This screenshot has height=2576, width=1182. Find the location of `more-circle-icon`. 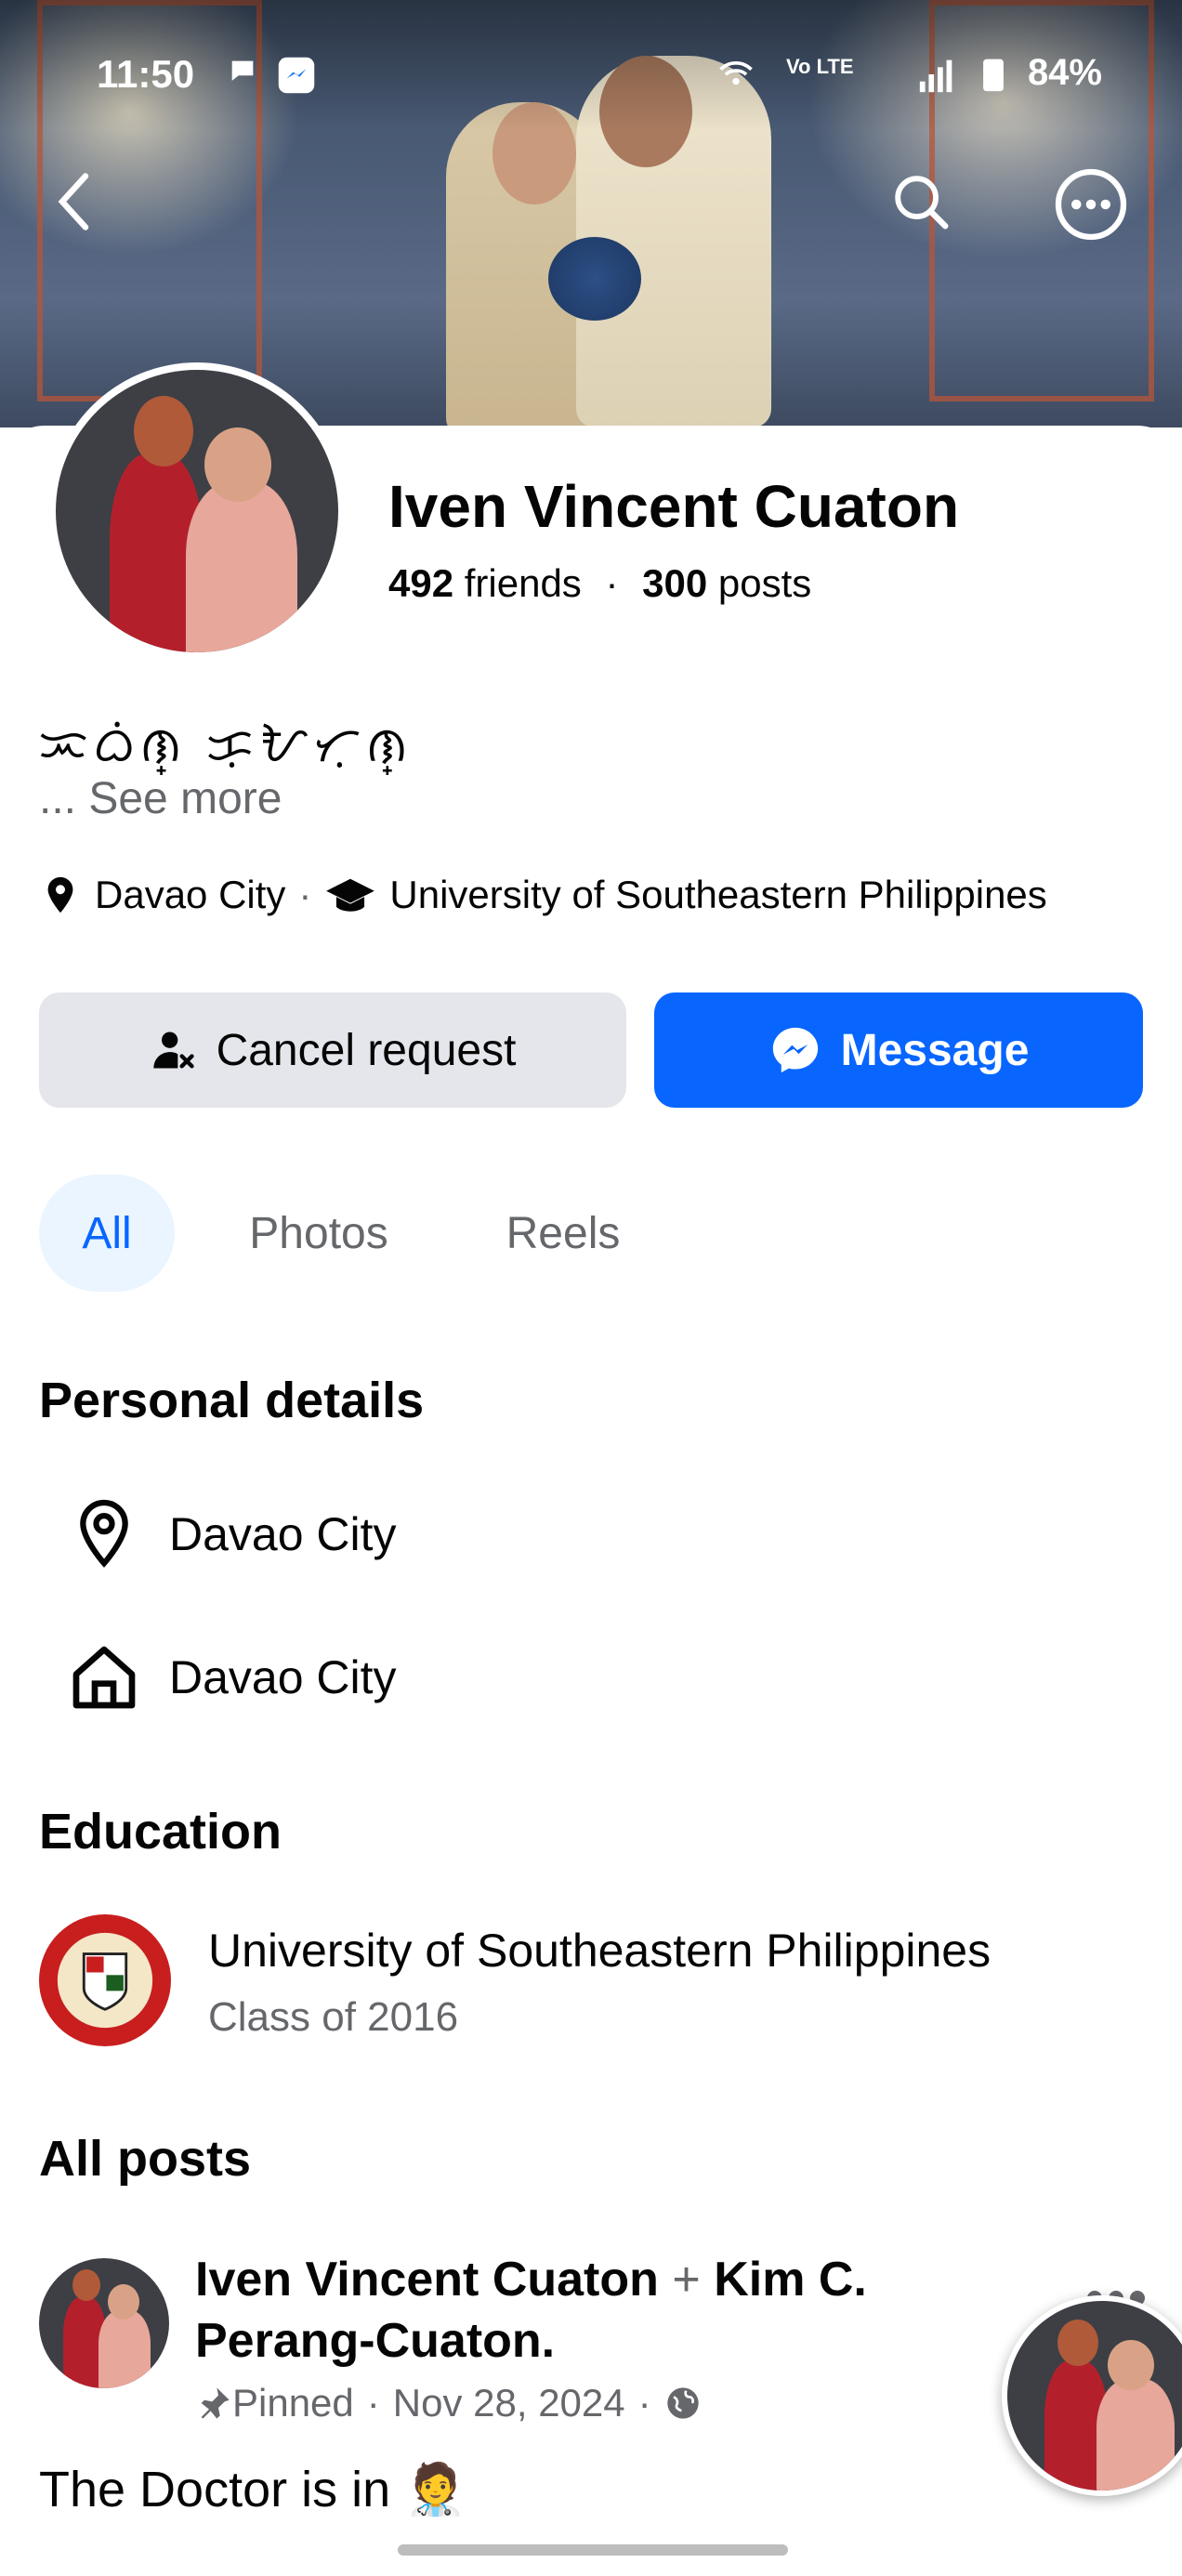

more-circle-icon is located at coordinates (1091, 204).